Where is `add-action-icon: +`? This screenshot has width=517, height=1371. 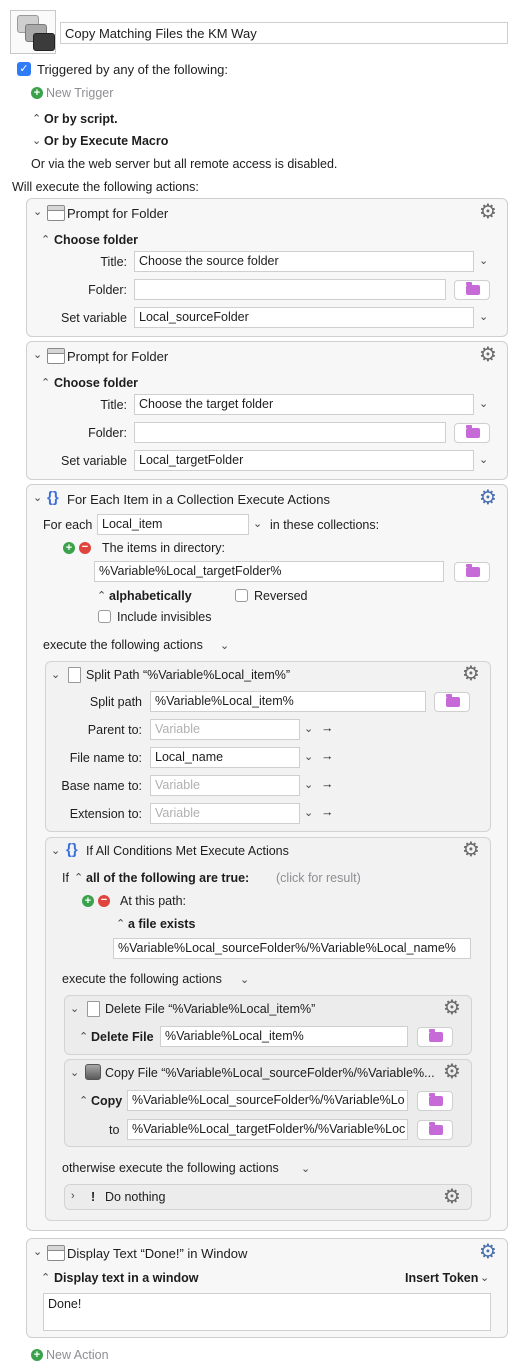
add-action-icon: + is located at coordinates (37, 1355).